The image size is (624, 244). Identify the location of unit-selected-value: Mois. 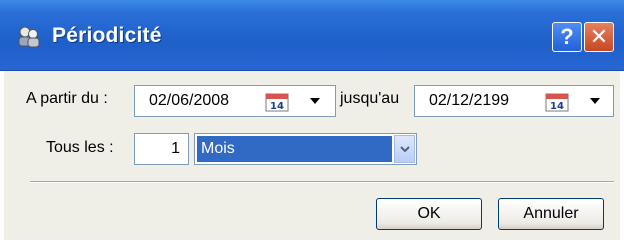
(294, 149).